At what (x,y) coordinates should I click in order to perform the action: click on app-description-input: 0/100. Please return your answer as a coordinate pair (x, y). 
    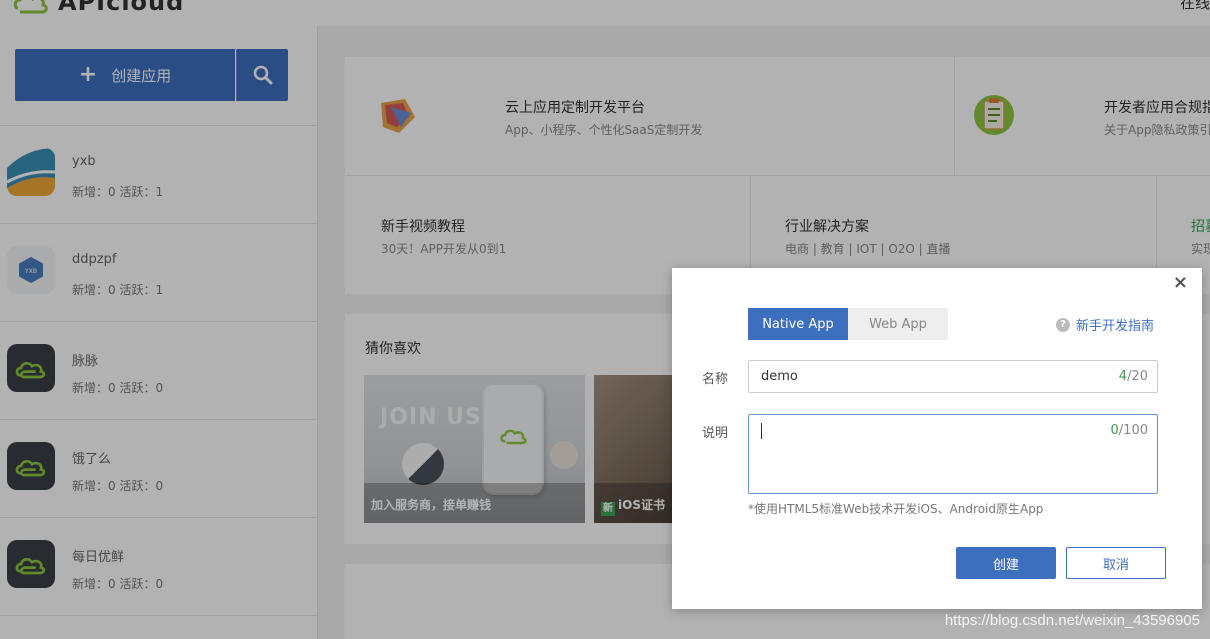
    Looking at the image, I should click on (953, 454).